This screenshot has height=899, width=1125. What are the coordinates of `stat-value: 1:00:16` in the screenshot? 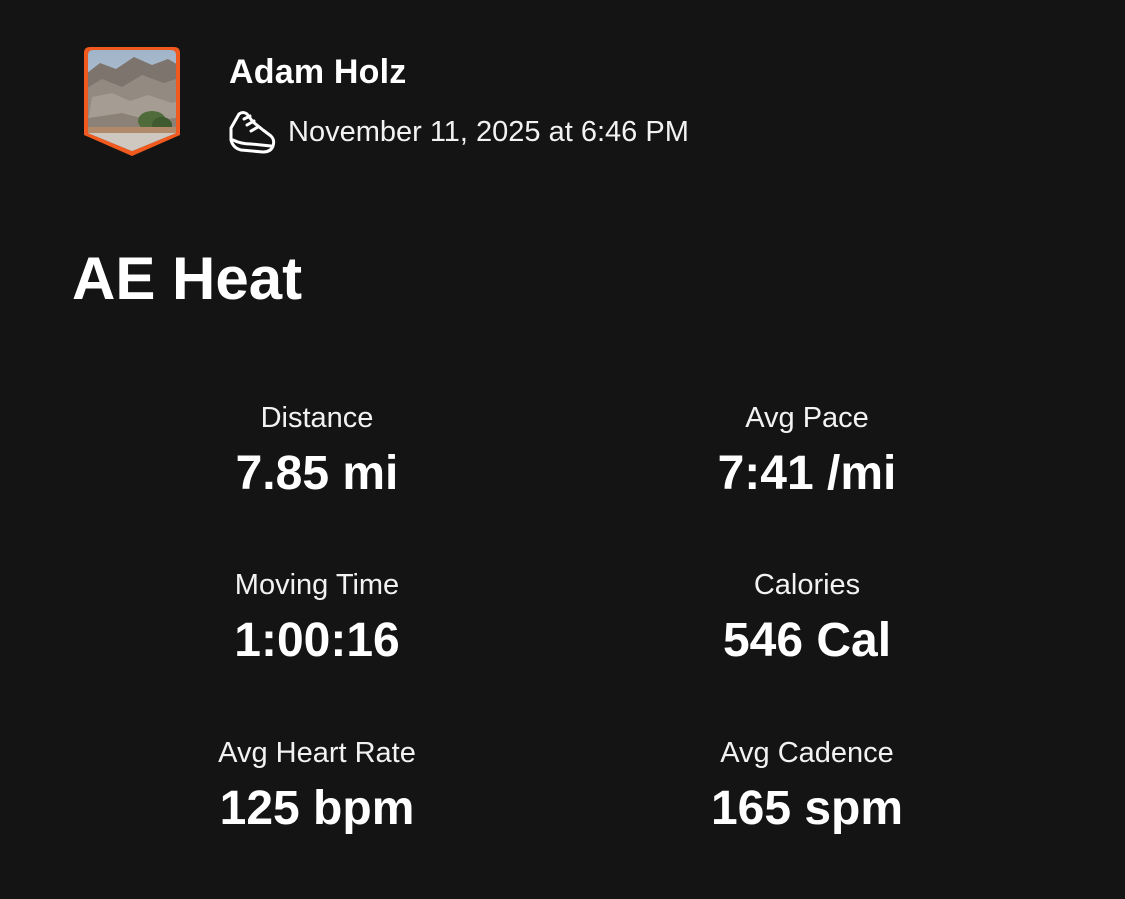 It's located at (317, 640).